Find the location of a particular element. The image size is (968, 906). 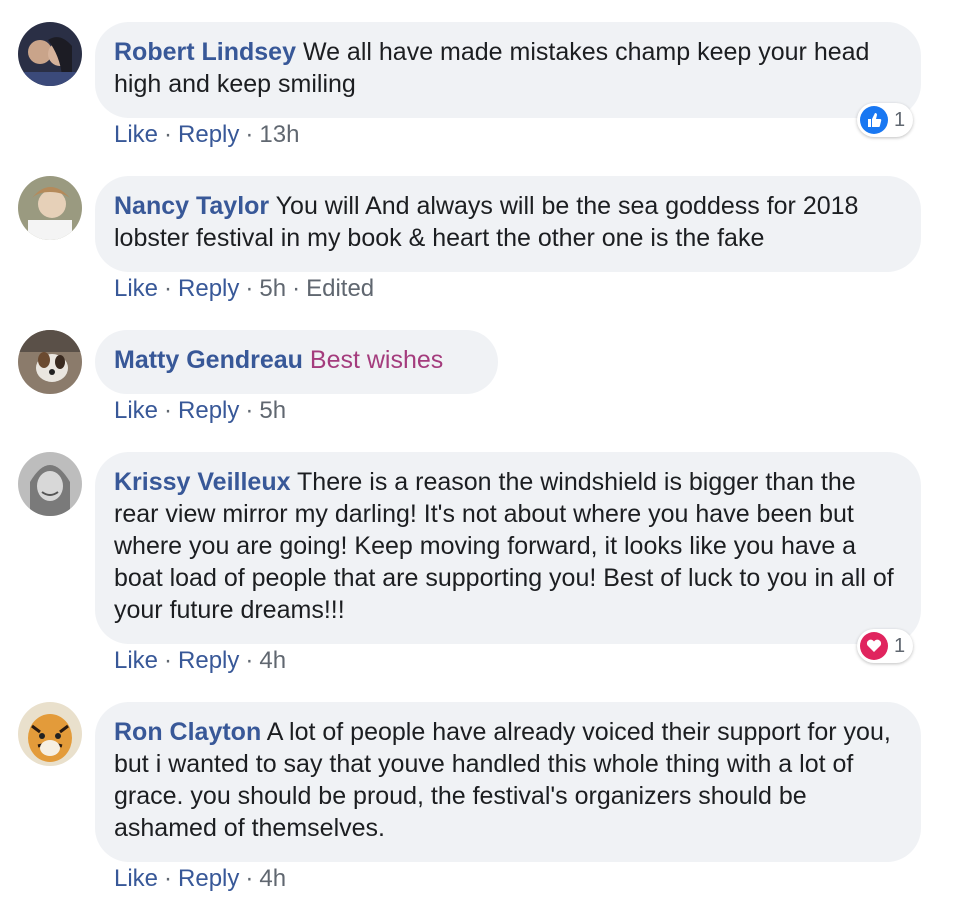

love-reaction-icon is located at coordinates (874, 646).